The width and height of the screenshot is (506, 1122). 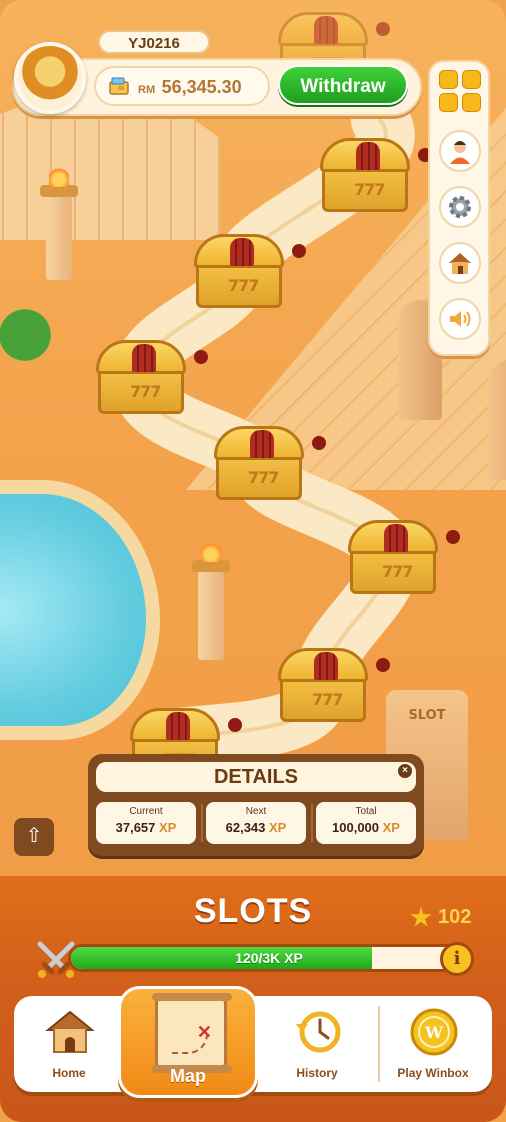 I want to click on treasure-map-icon: ✕, so click(x=192, y=1033).